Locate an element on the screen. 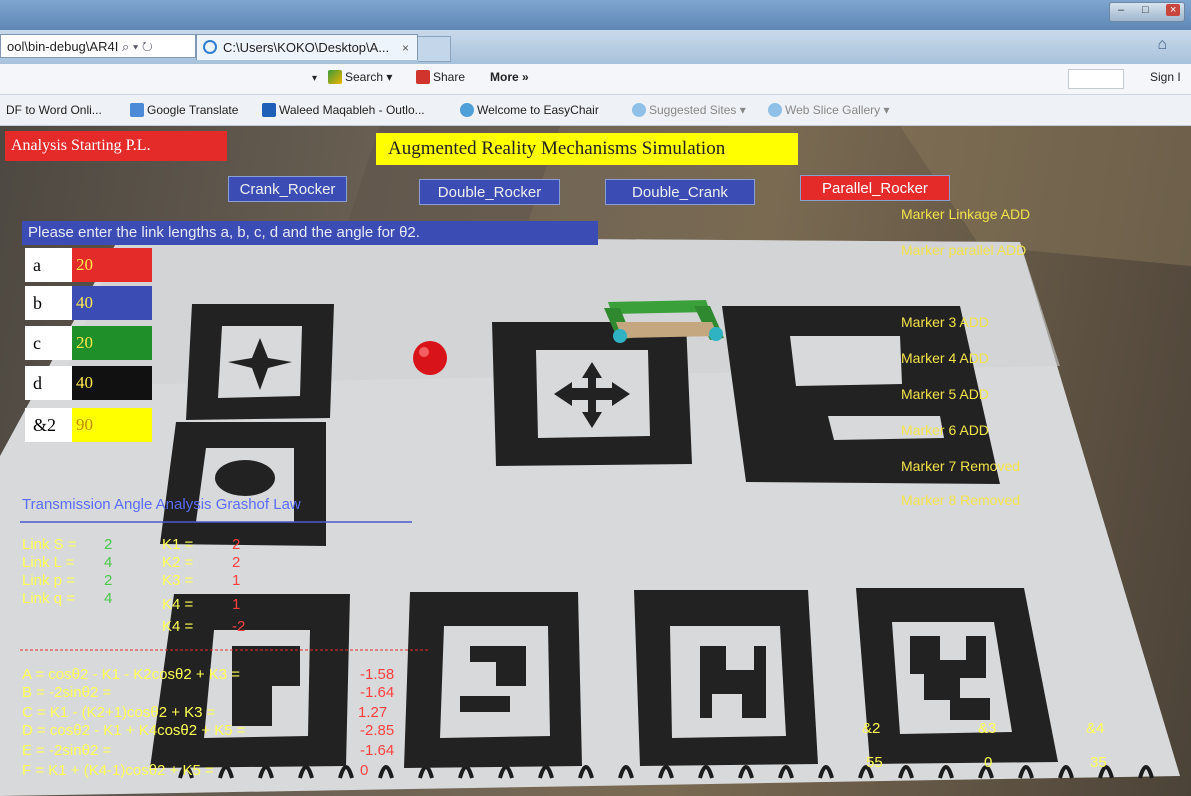 The width and height of the screenshot is (1191, 796). marker-status-5: Marker 5 ADD is located at coordinates (945, 394).